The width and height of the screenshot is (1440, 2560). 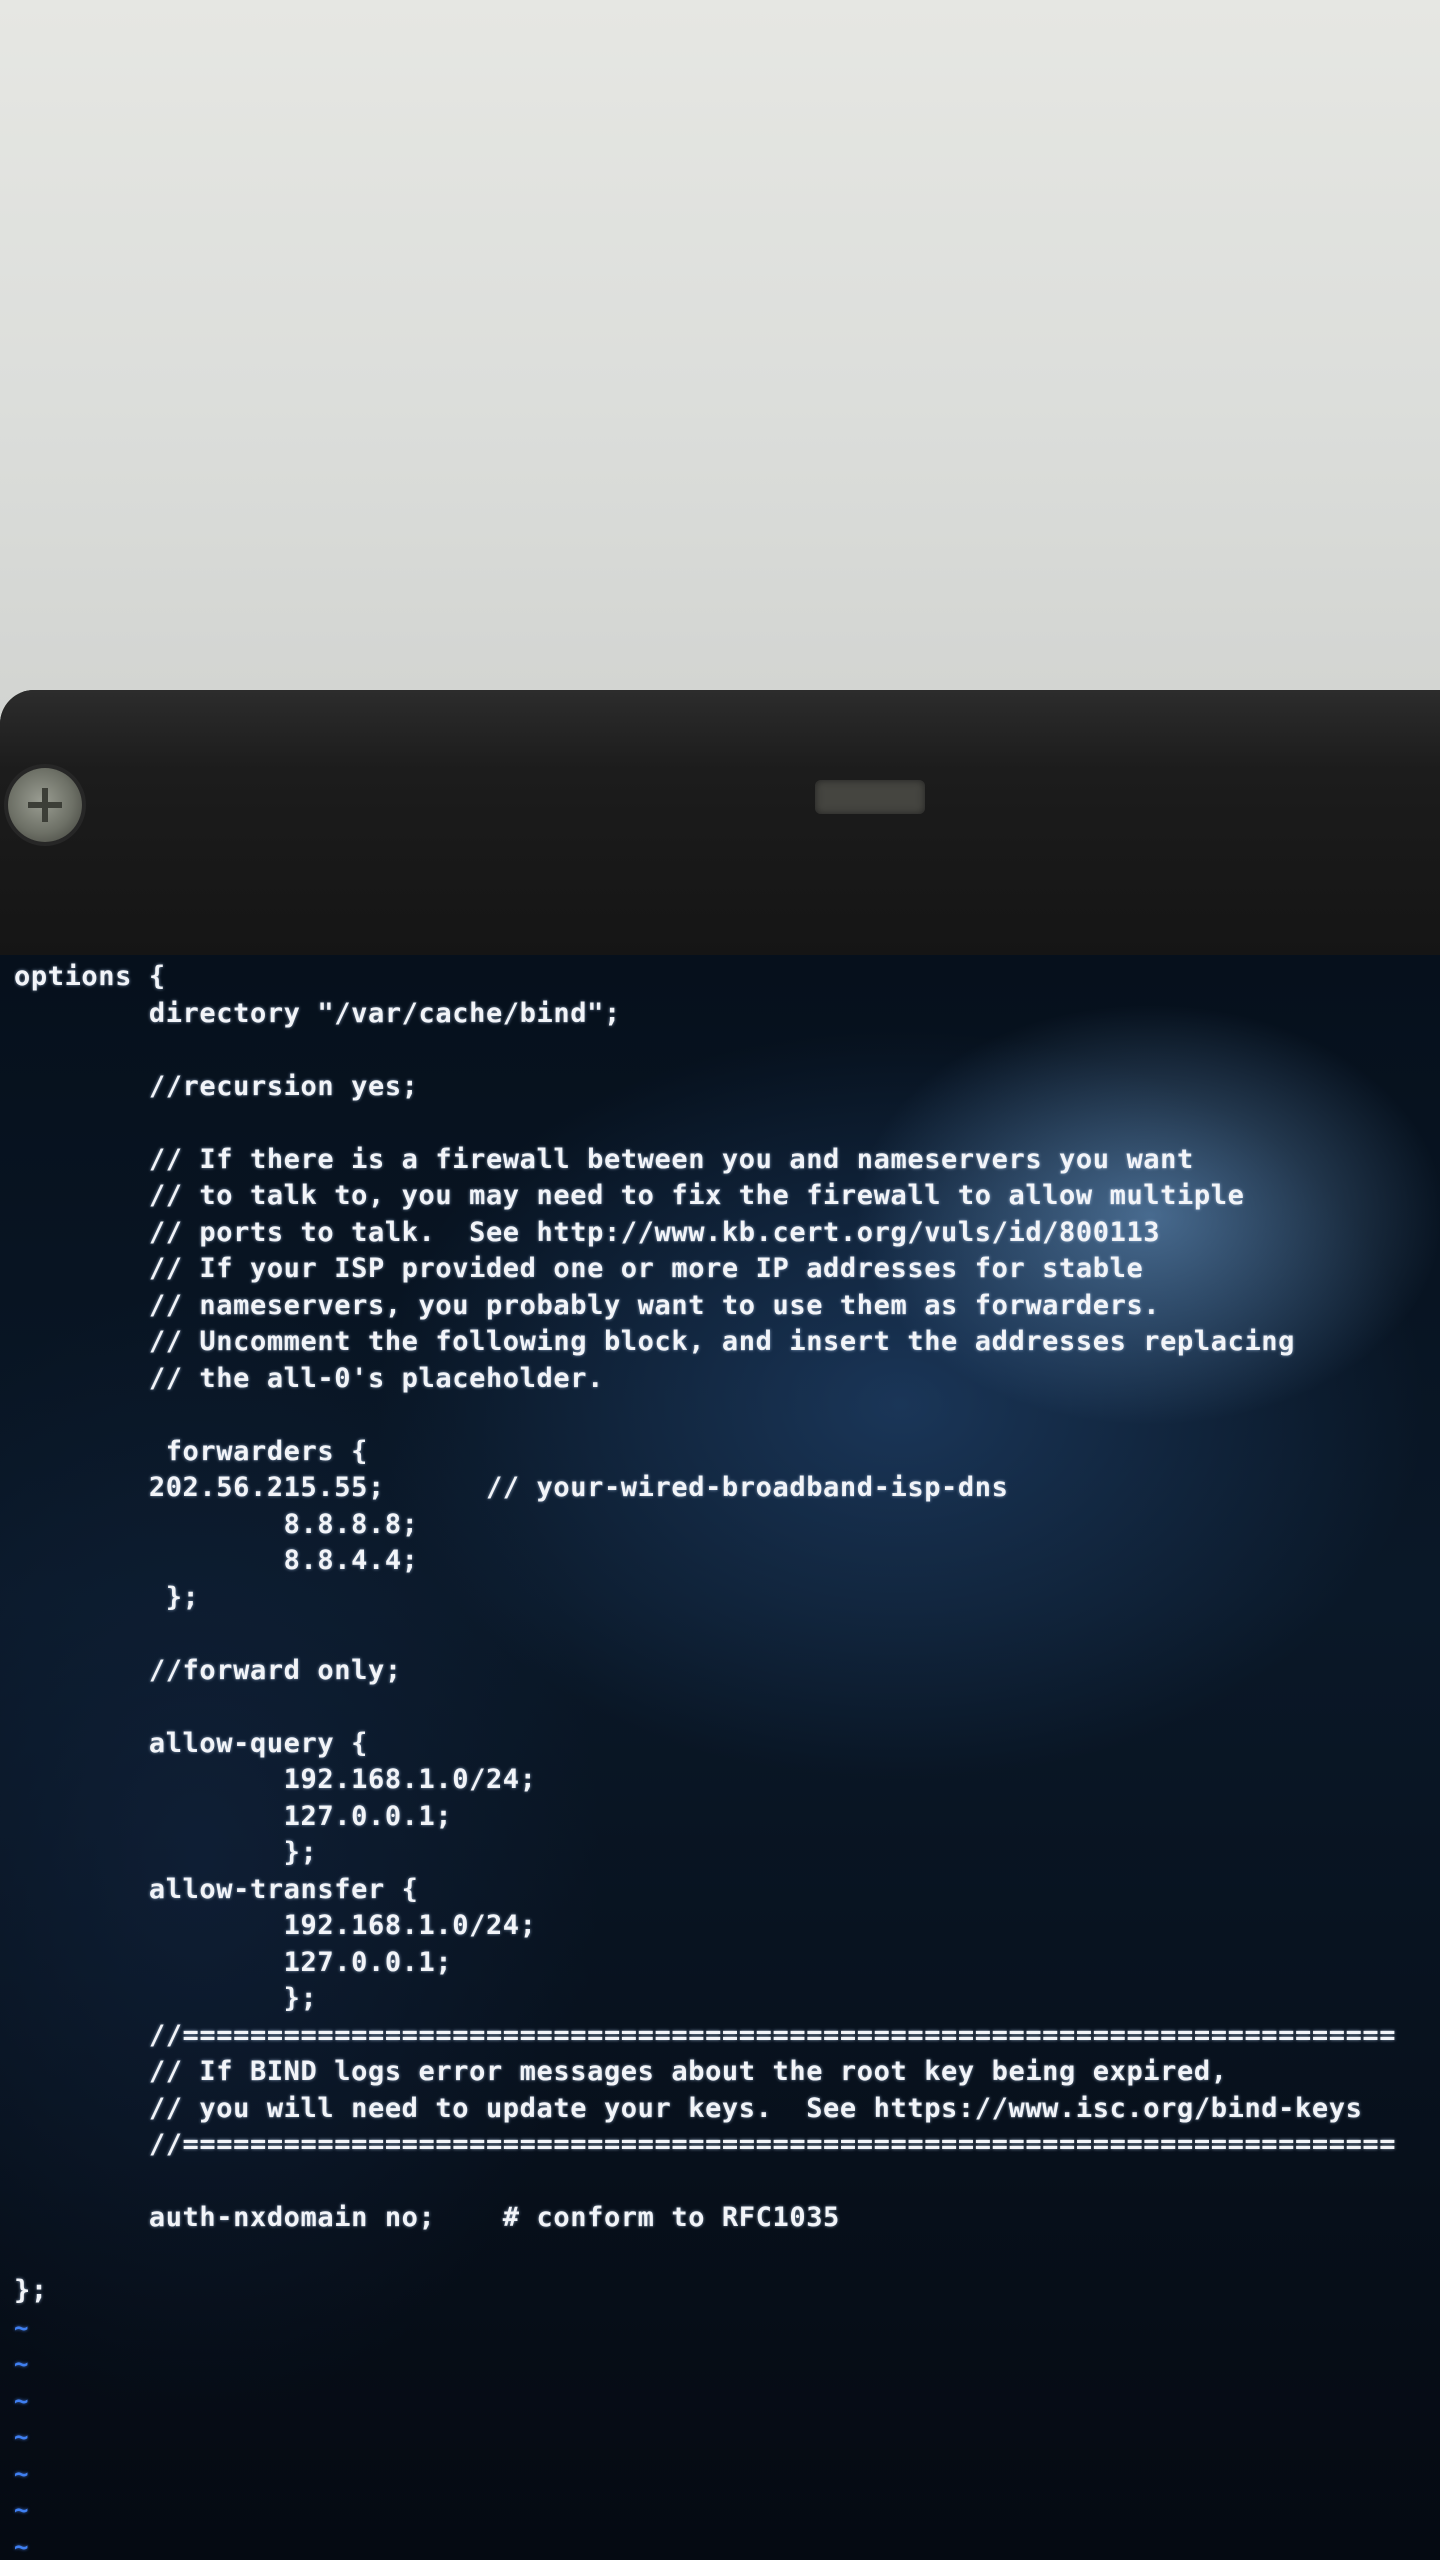 I want to click on webcam, so click(x=870, y=797).